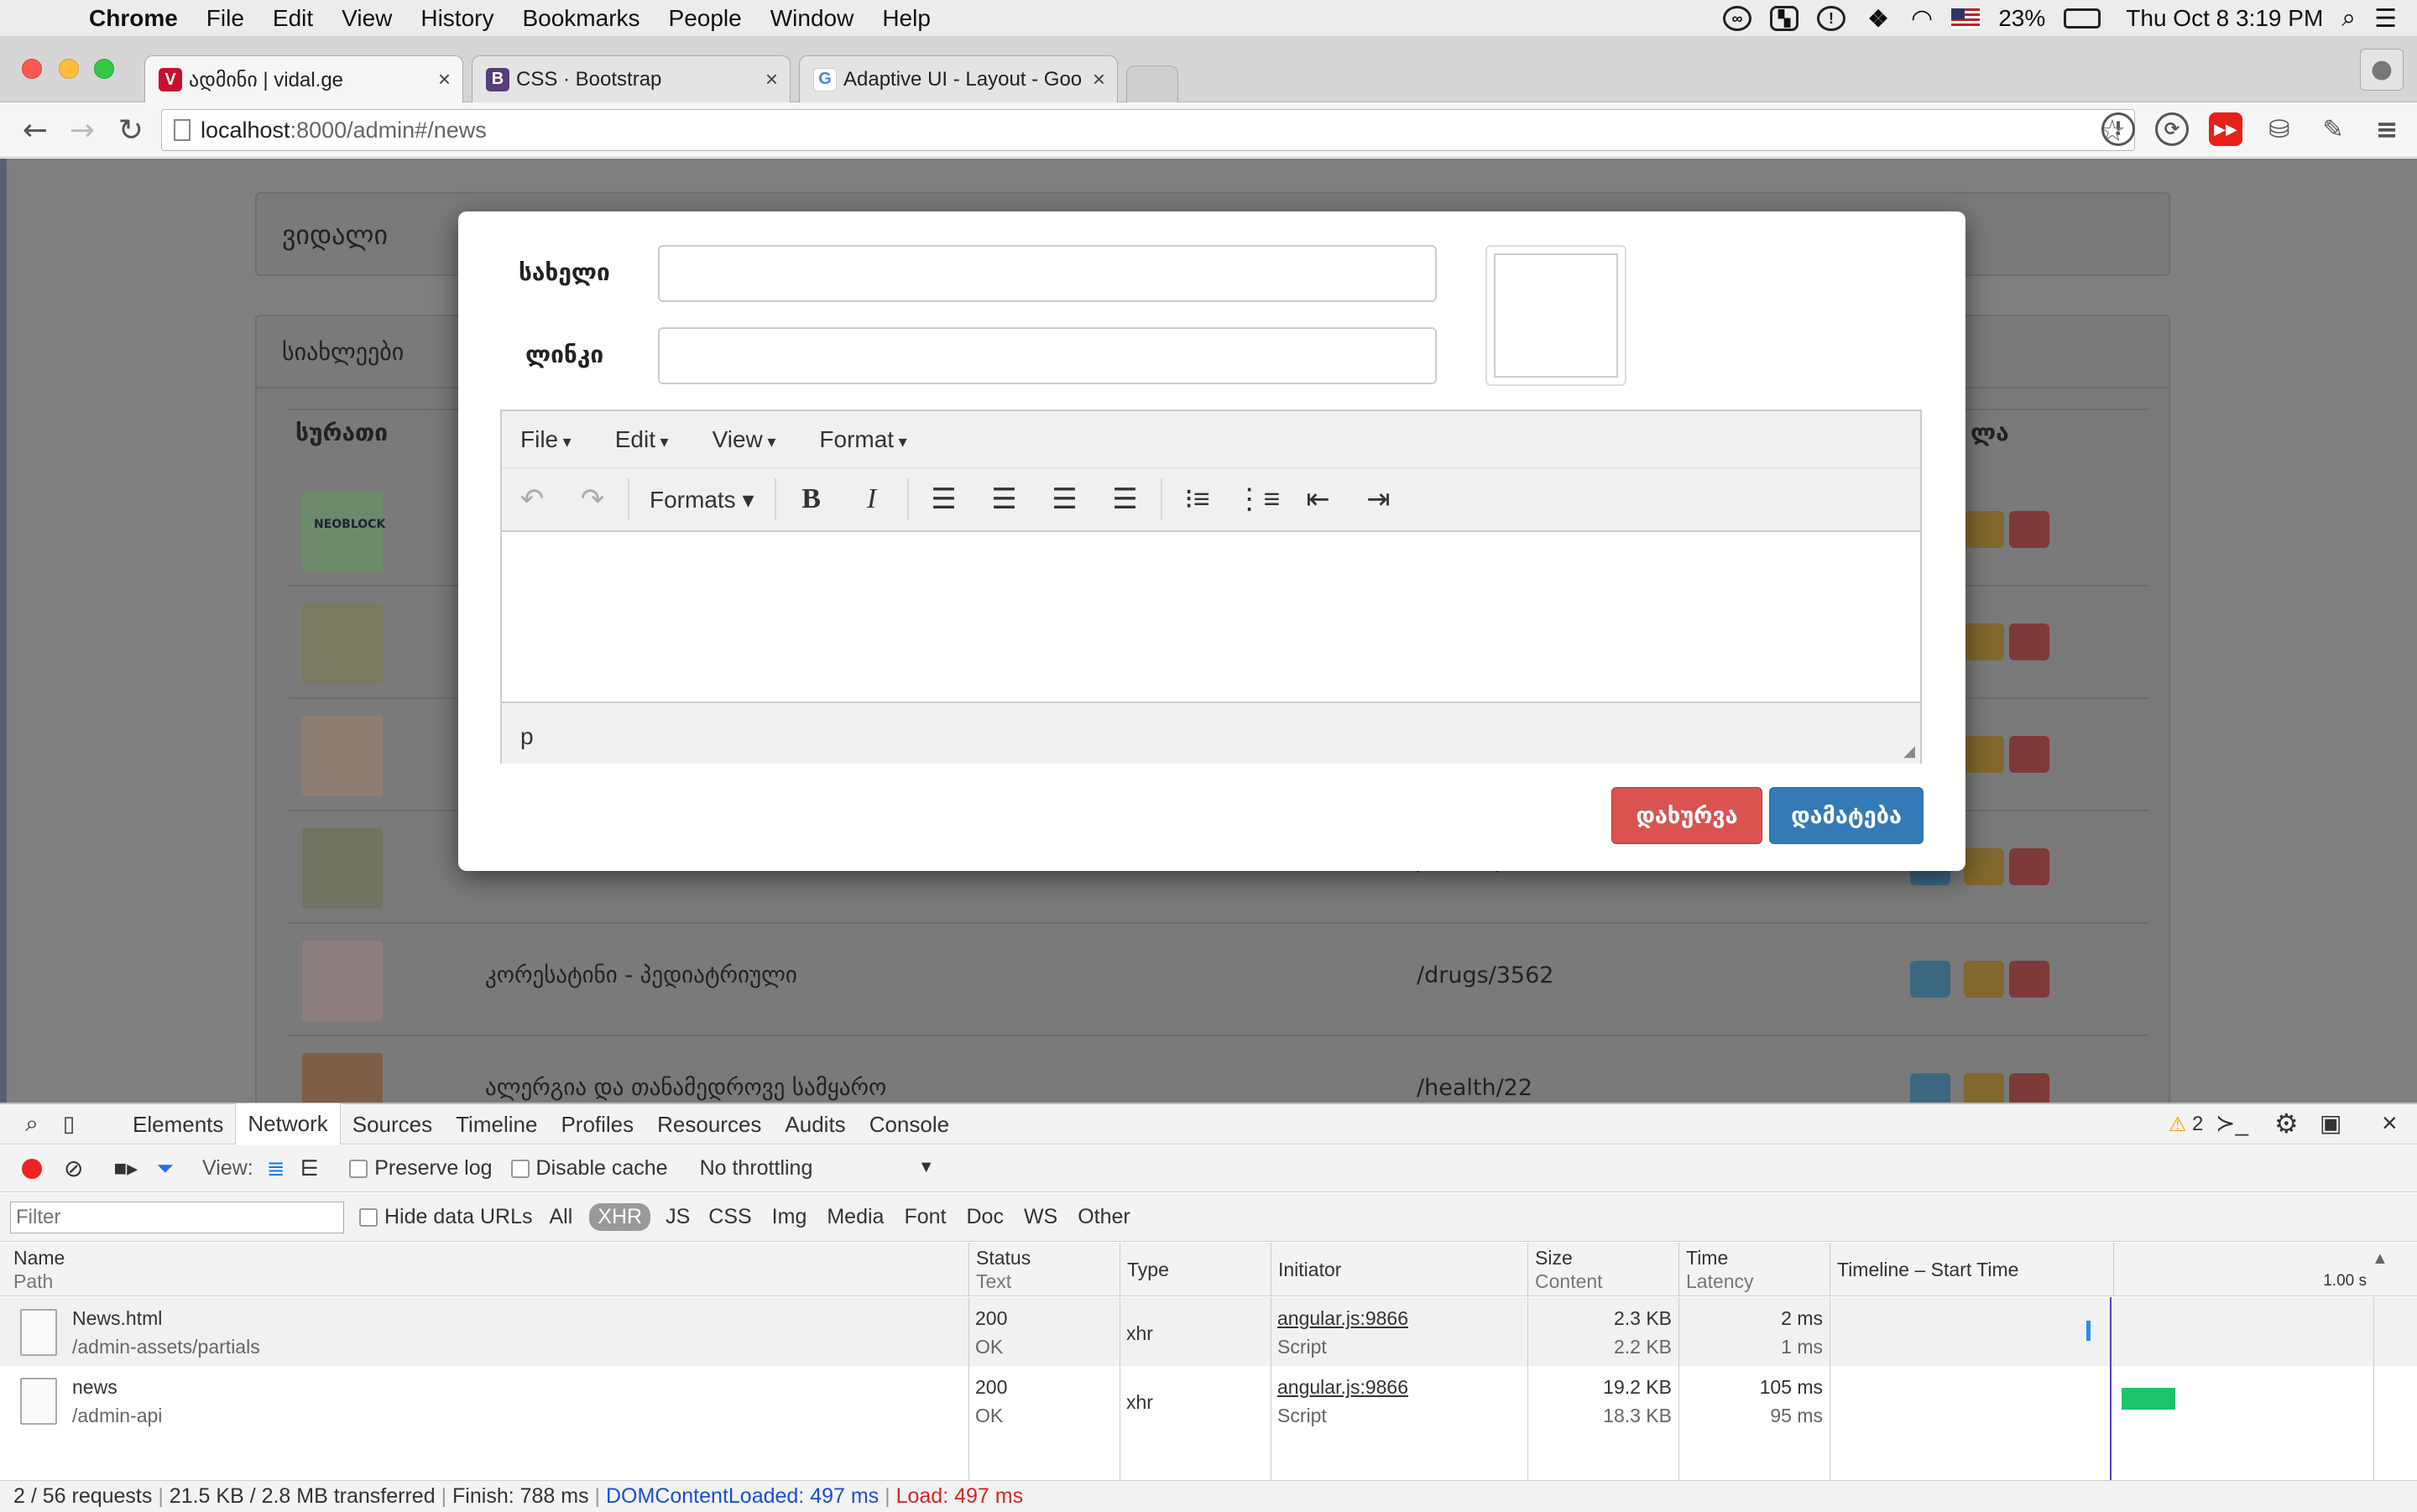 Image resolution: width=2417 pixels, height=1512 pixels. I want to click on dropbox-icon: ❖, so click(1878, 19).